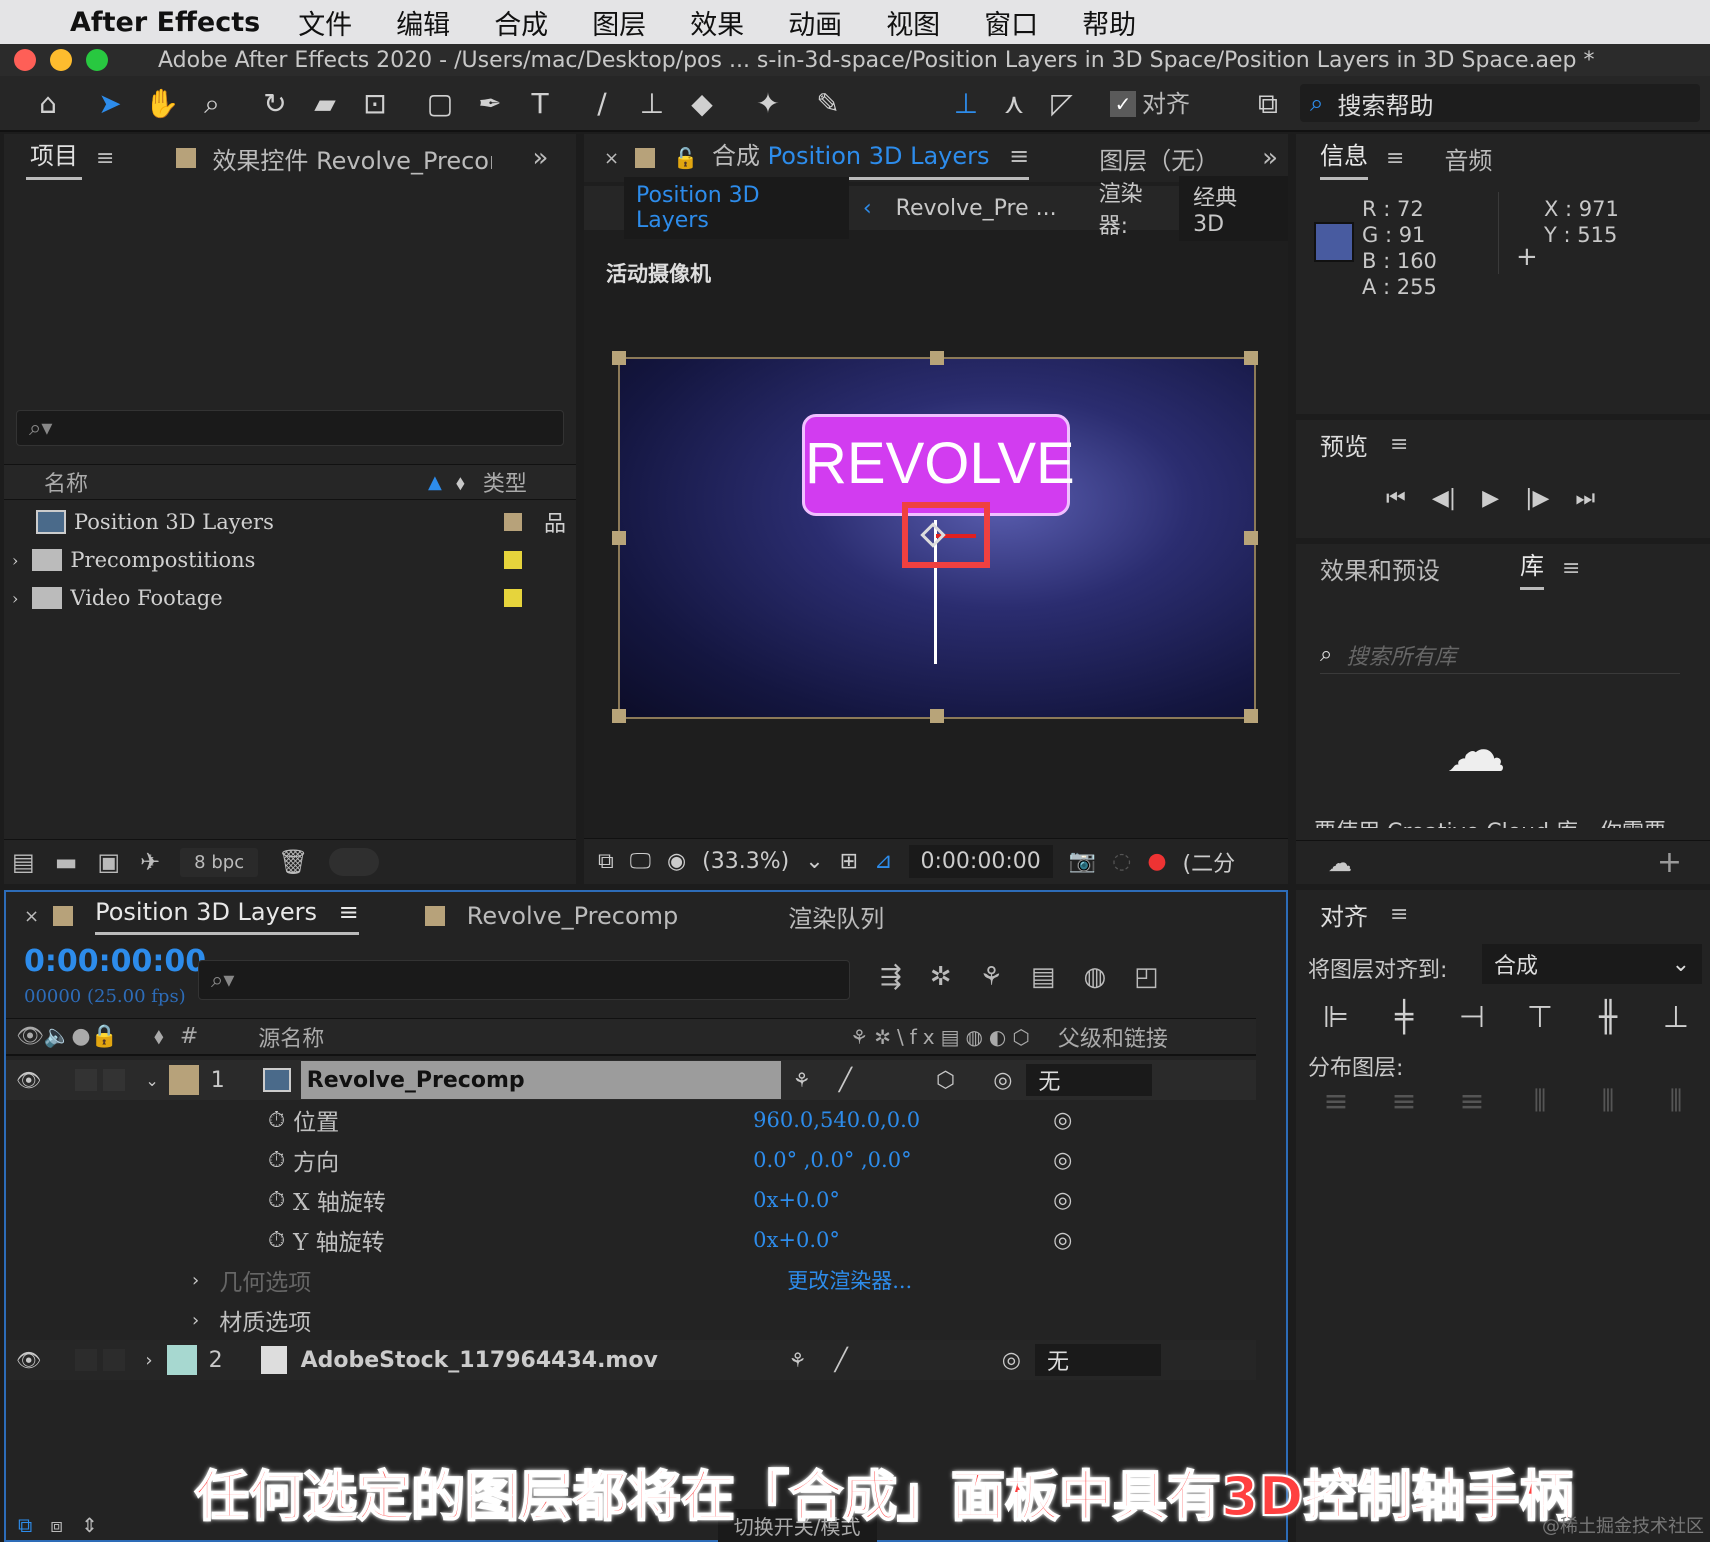 This screenshot has height=1542, width=1710. Describe the element at coordinates (1472, 1104) in the screenshot. I see `distribute-bottom-icon: ≡` at that location.